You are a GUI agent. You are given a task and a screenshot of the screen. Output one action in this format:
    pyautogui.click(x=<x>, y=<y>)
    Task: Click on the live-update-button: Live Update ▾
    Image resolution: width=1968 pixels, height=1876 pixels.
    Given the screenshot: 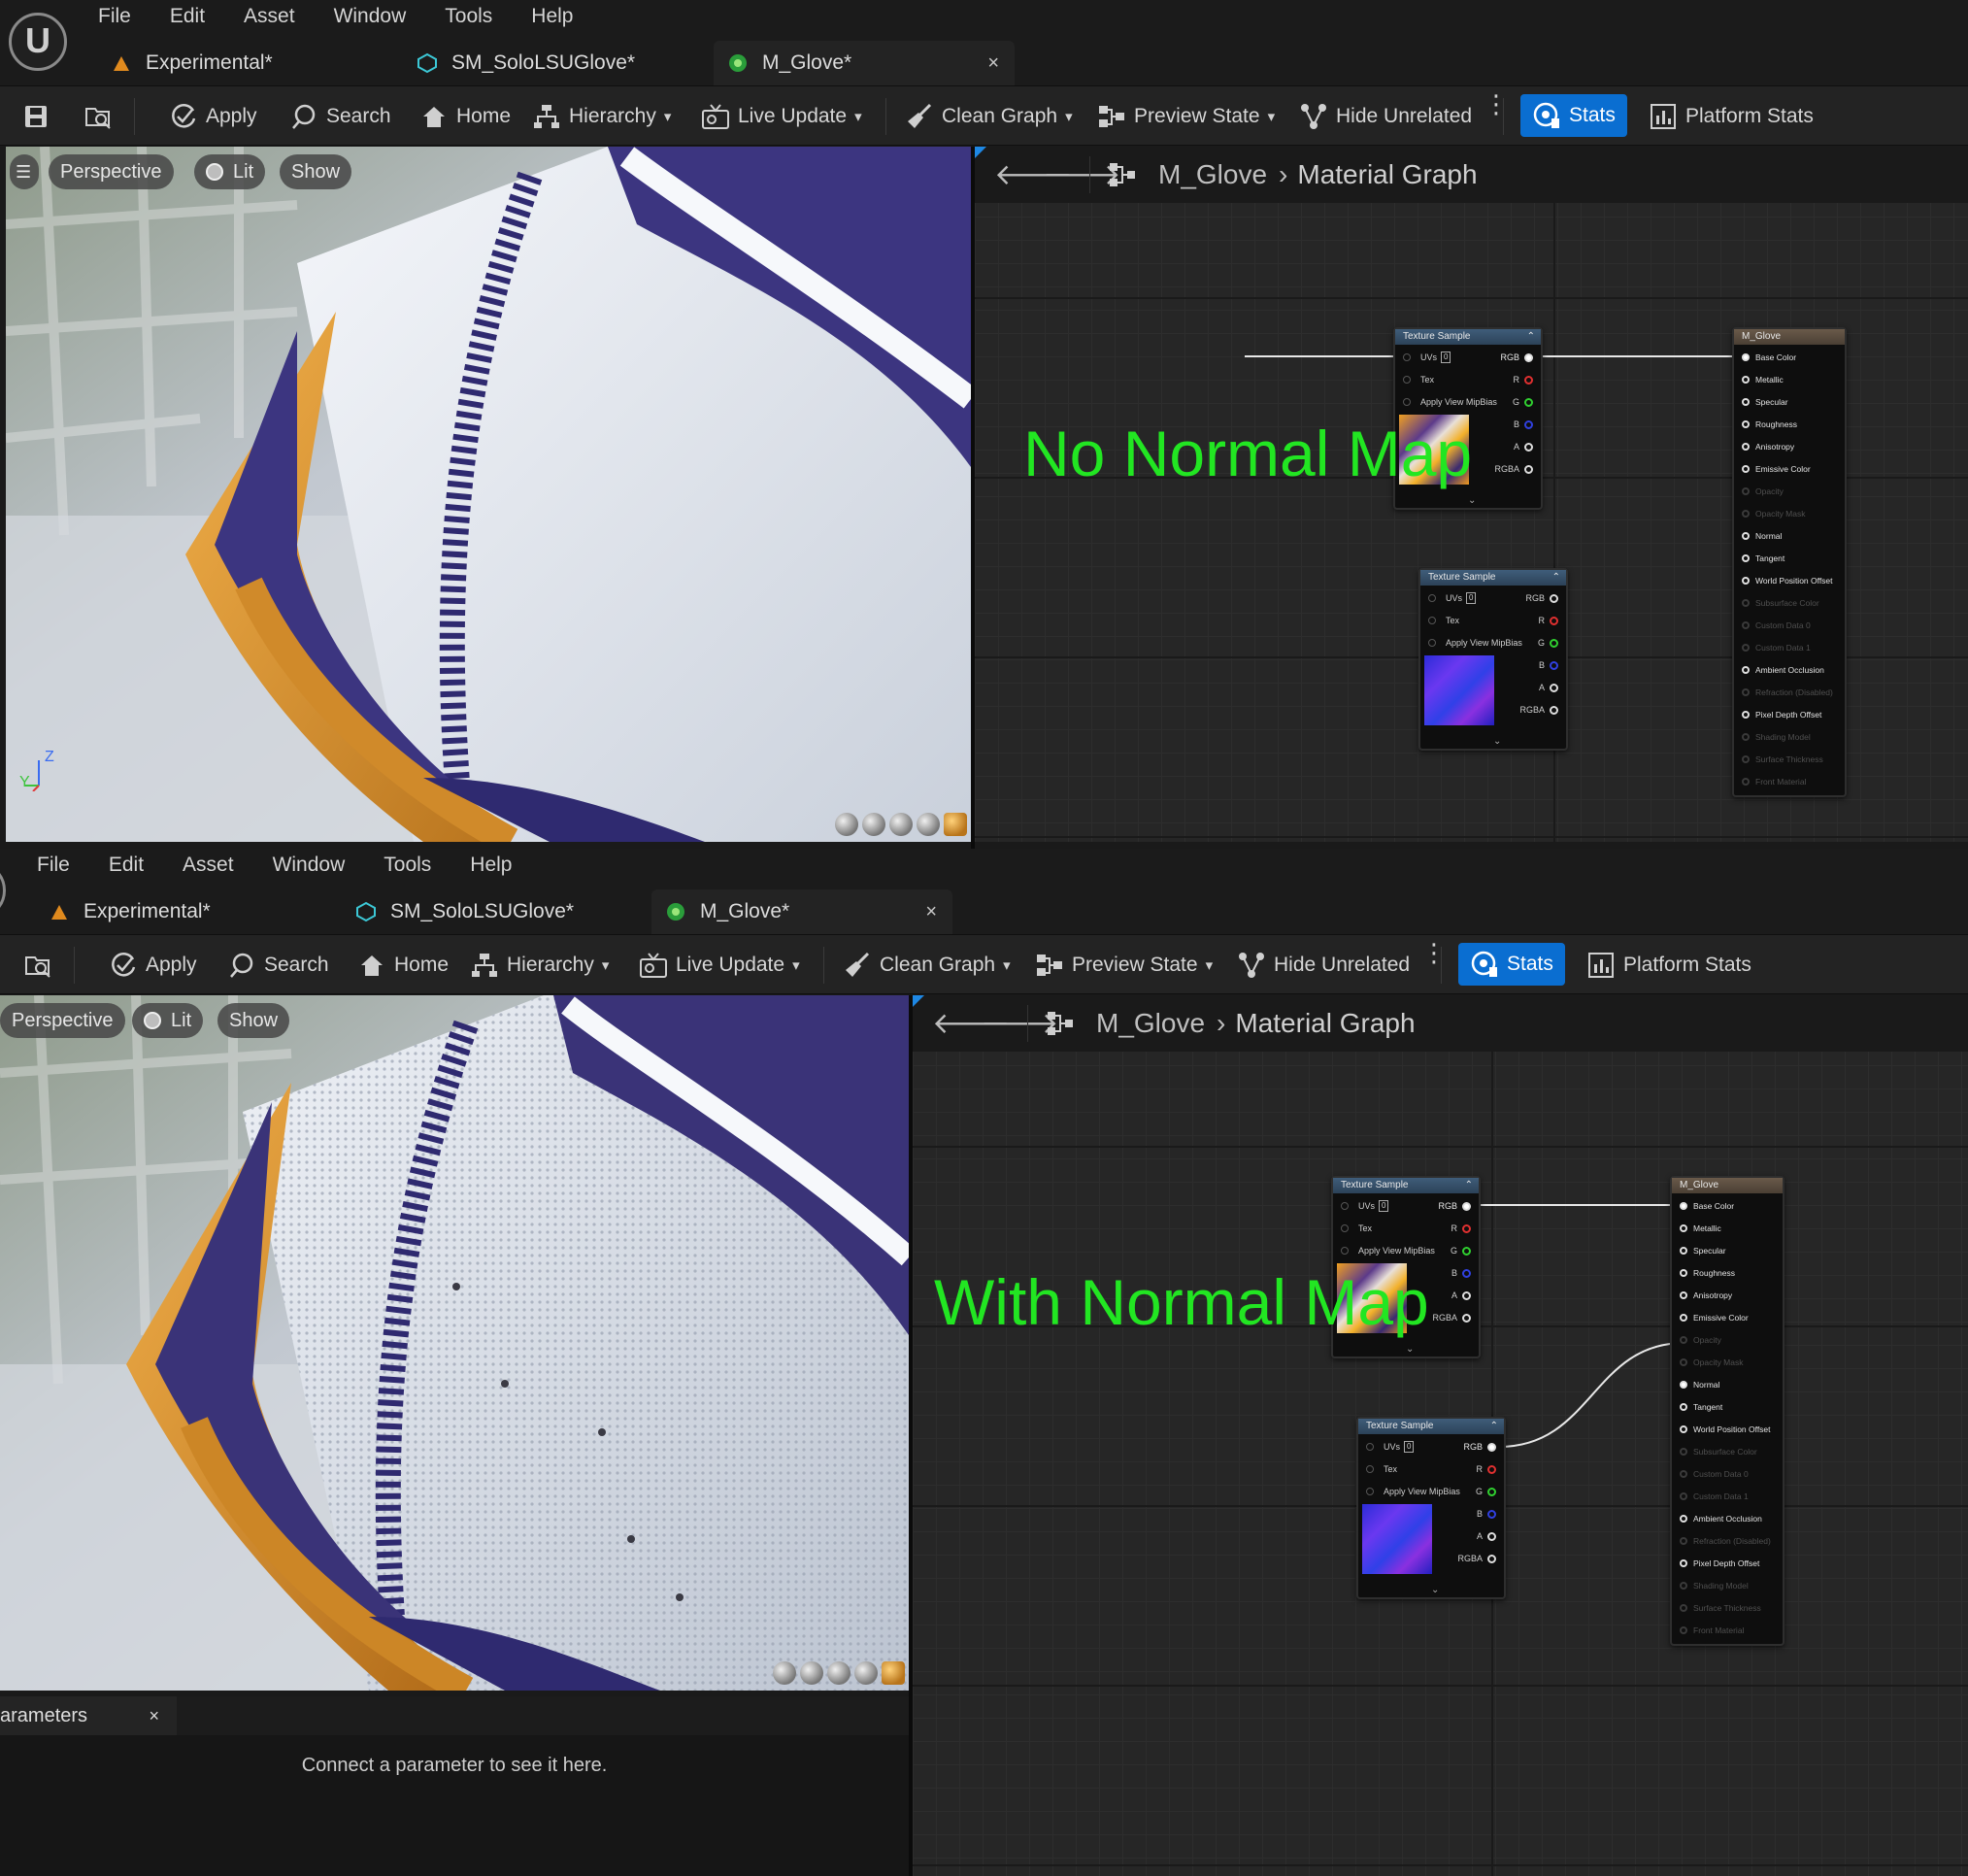 What is the action you would take?
    pyautogui.click(x=719, y=965)
    